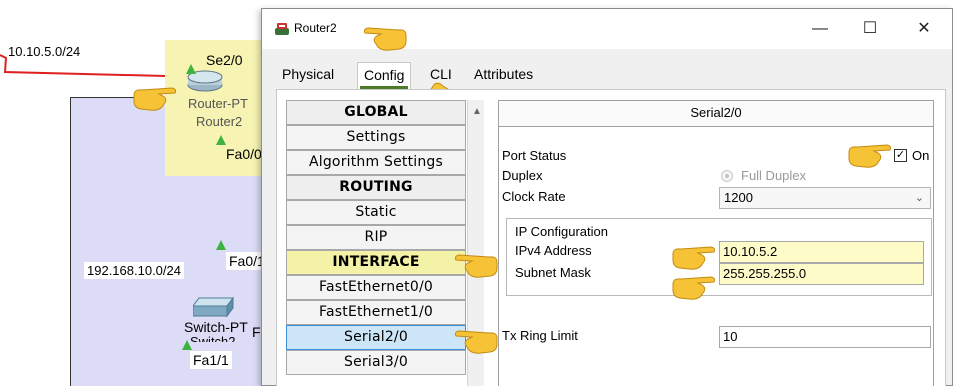  Describe the element at coordinates (134, 270) in the screenshot. I see `network-label-lan: 192.168.10.0/24` at that location.